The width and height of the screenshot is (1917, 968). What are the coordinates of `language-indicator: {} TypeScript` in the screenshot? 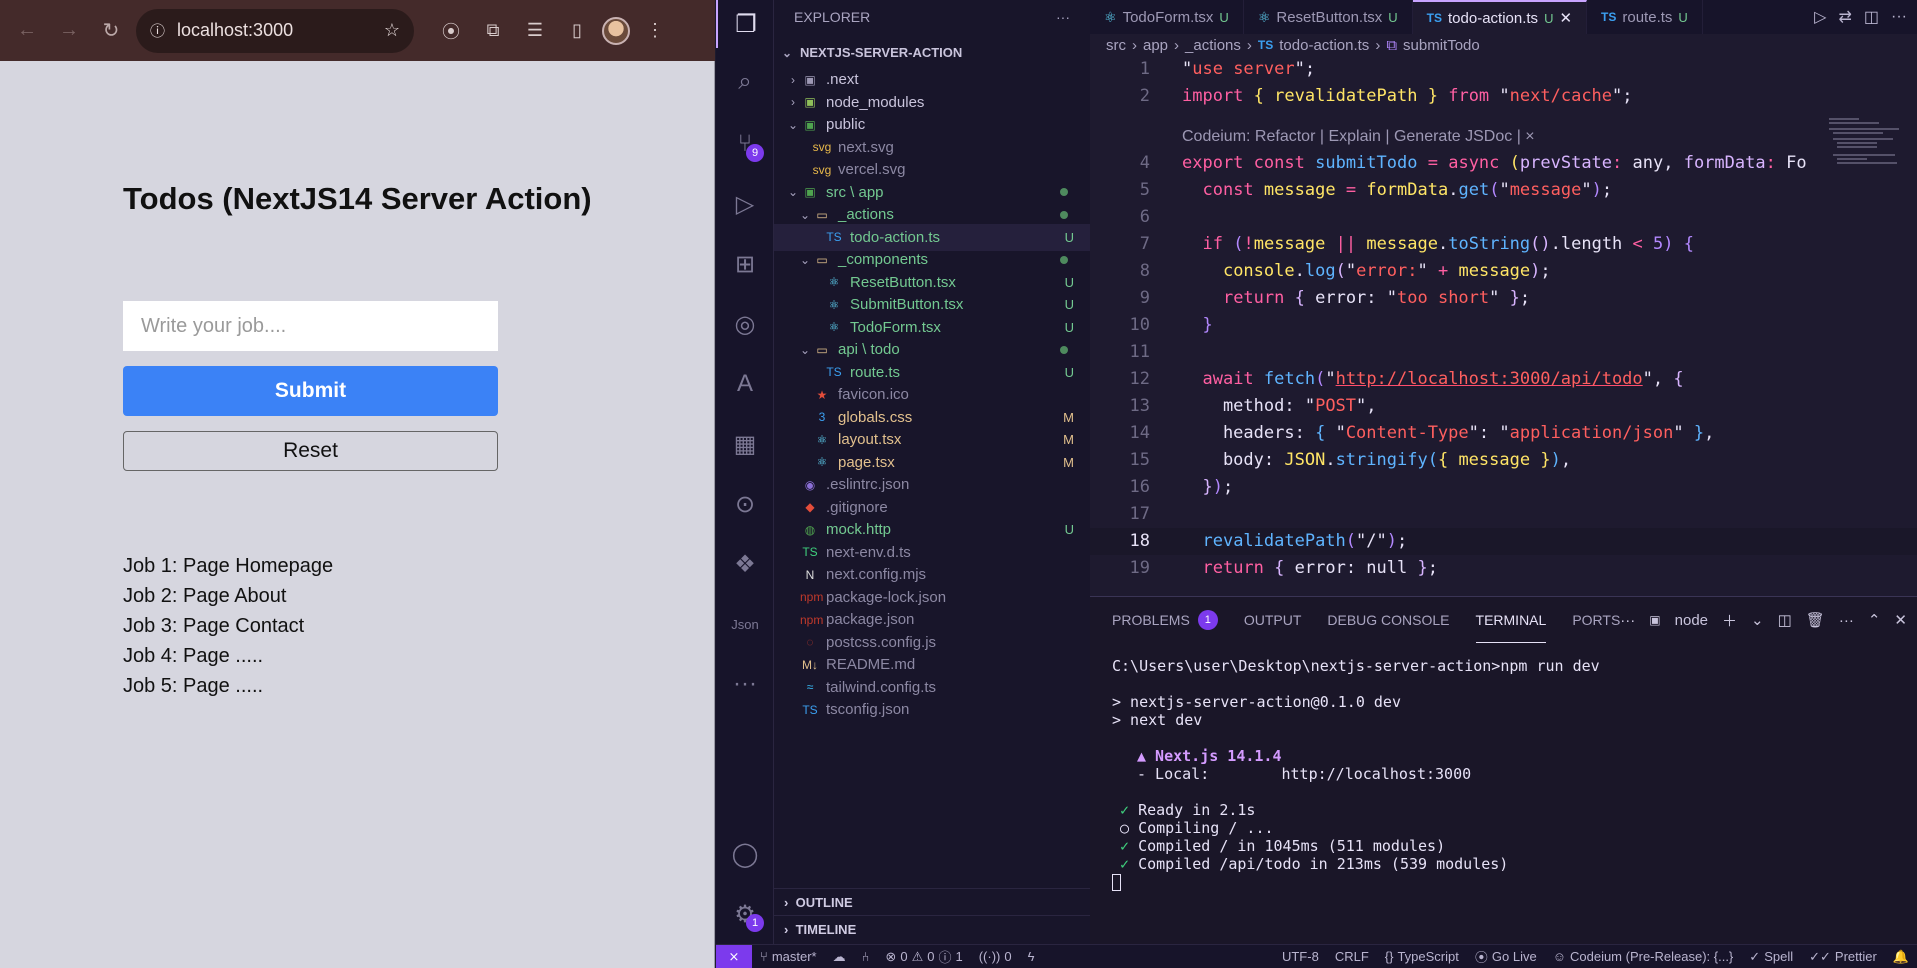 It's located at (1422, 956).